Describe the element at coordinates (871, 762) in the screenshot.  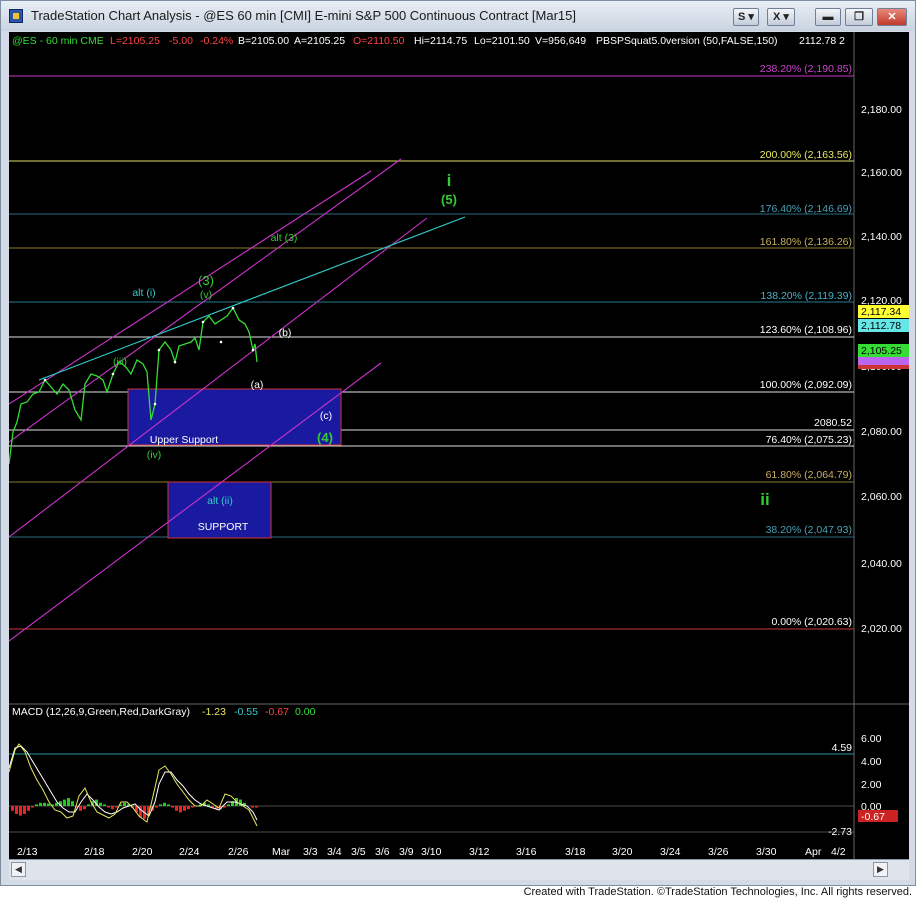
I see `macd-tick-4: 4.00` at that location.